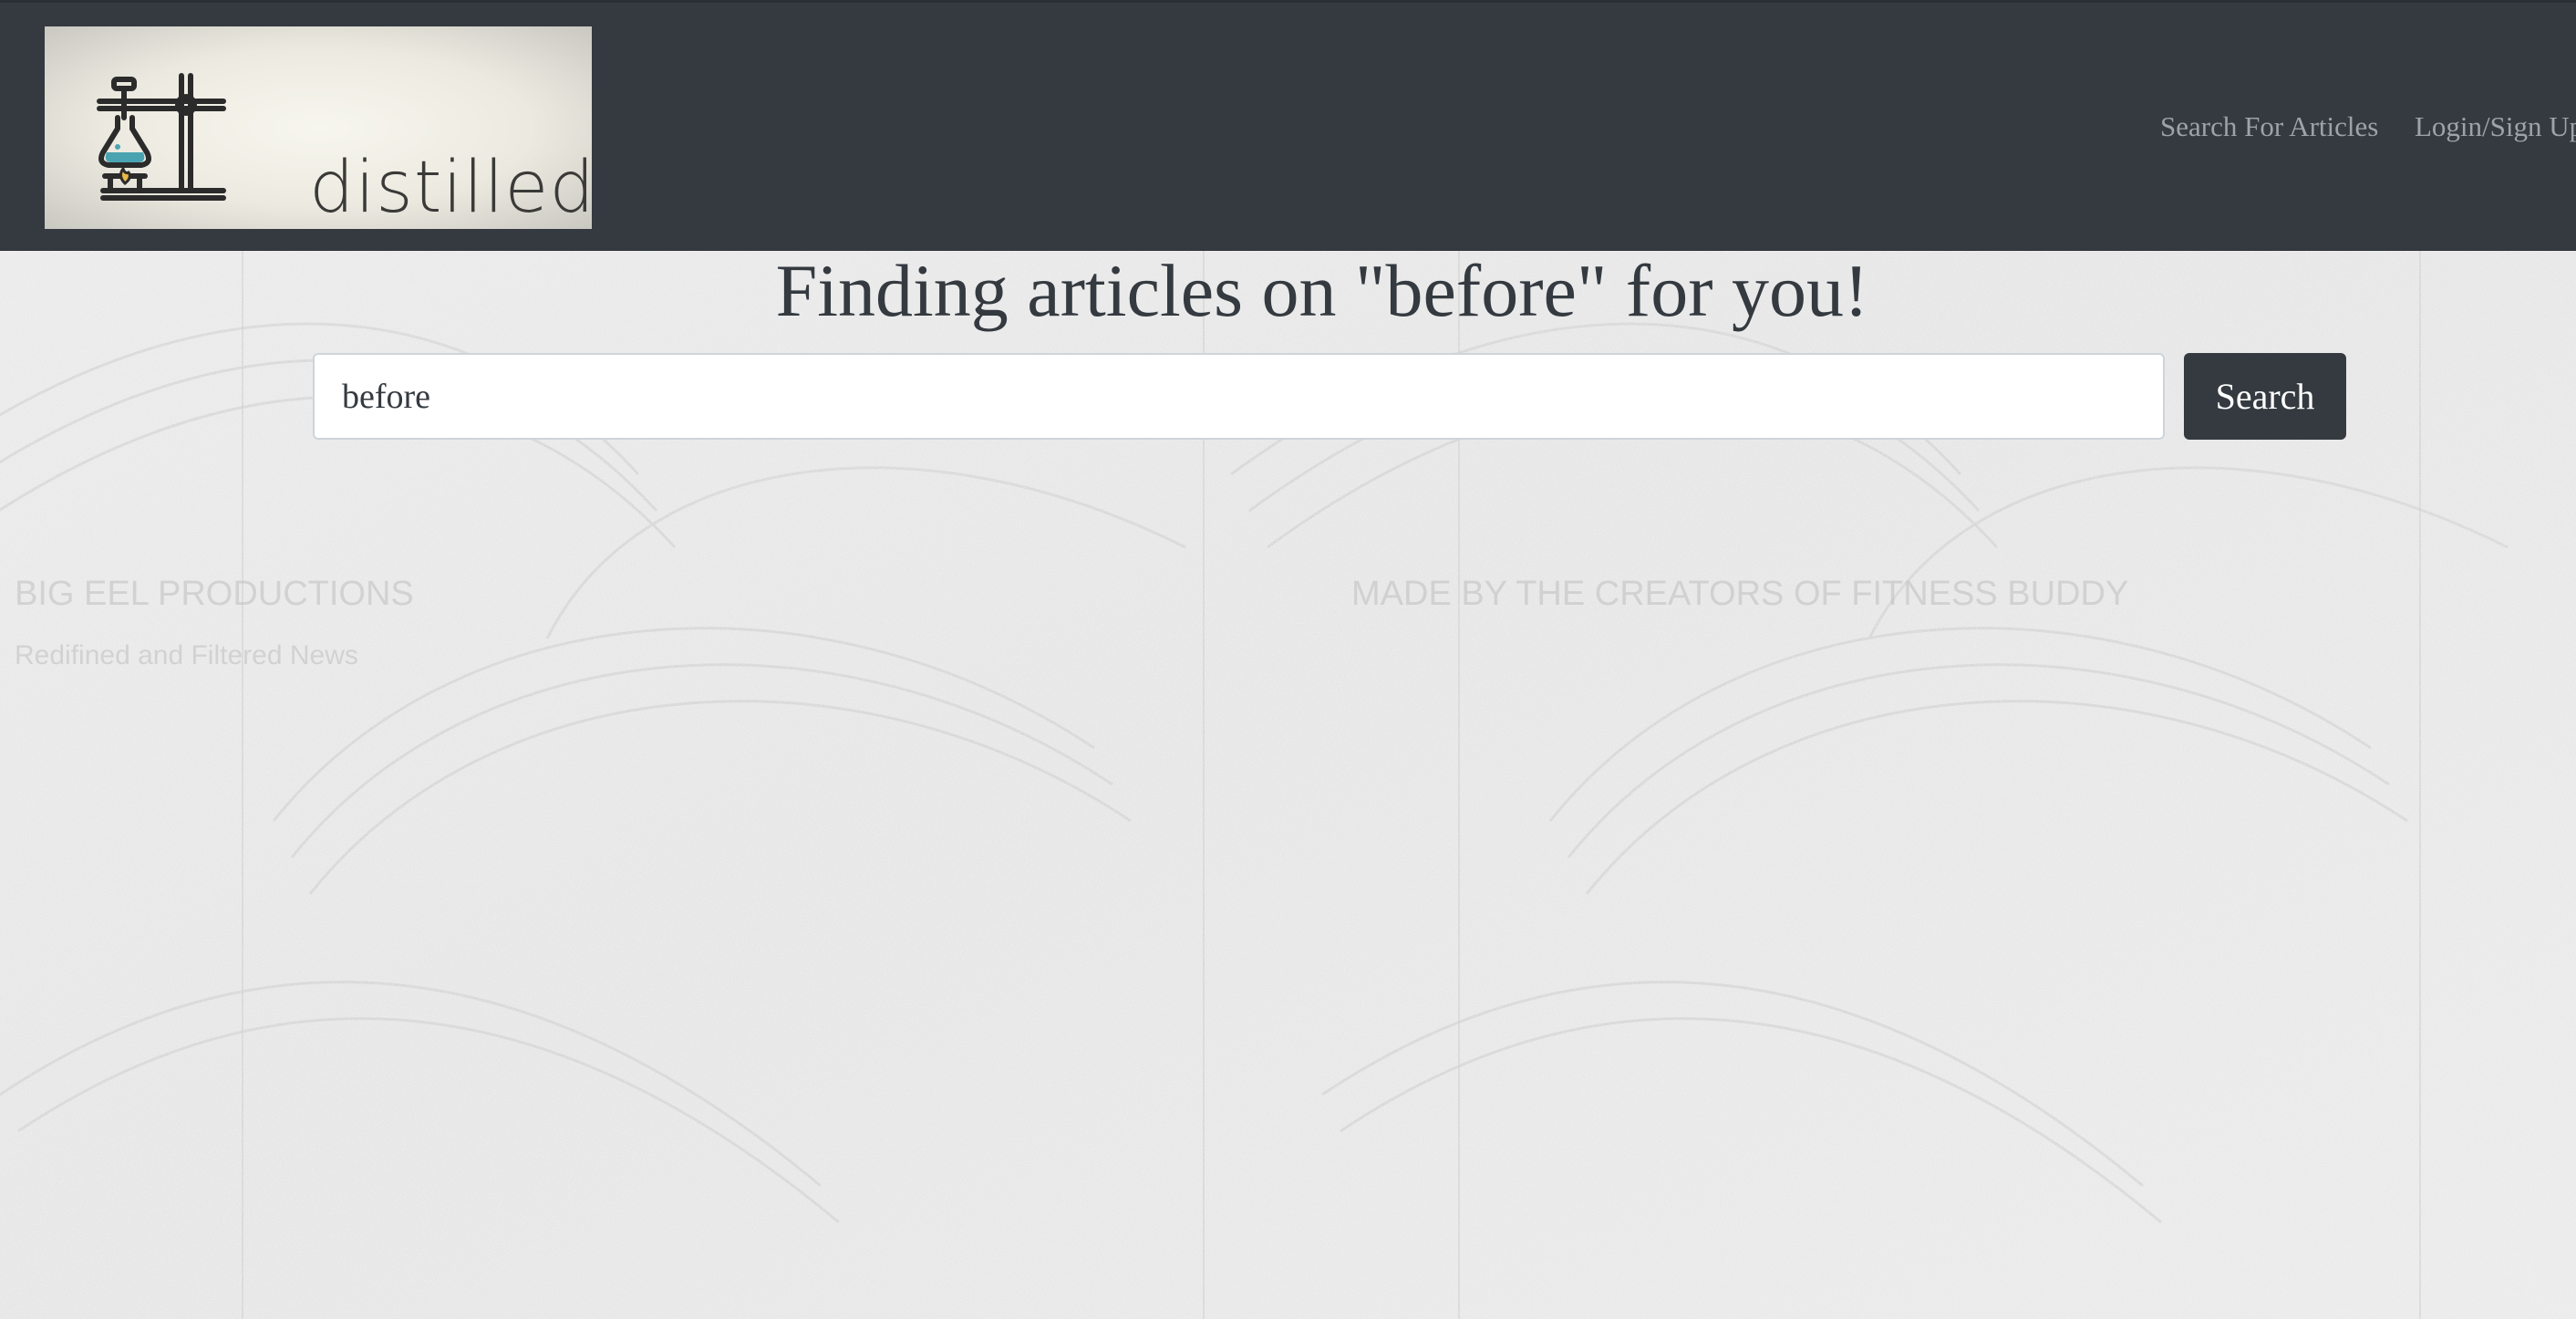  What do you see at coordinates (2265, 397) in the screenshot?
I see `search-button: Search` at bounding box center [2265, 397].